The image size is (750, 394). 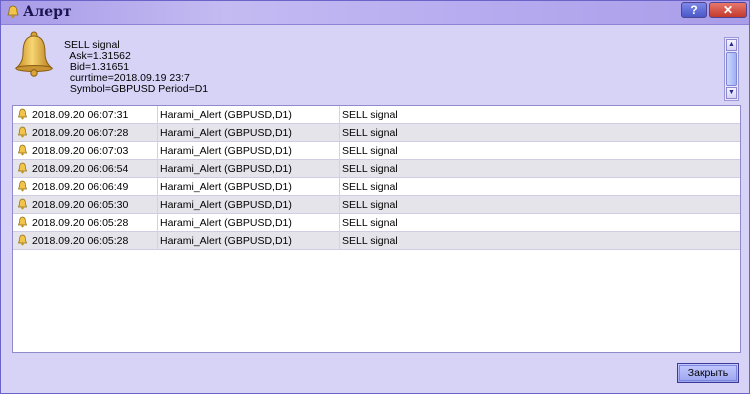 What do you see at coordinates (47, 12) in the screenshot?
I see `window-title: Алерт` at bounding box center [47, 12].